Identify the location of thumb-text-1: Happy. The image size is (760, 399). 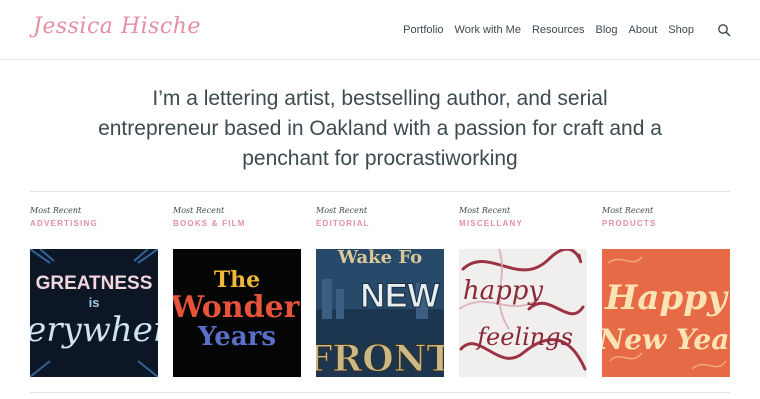
(666, 298).